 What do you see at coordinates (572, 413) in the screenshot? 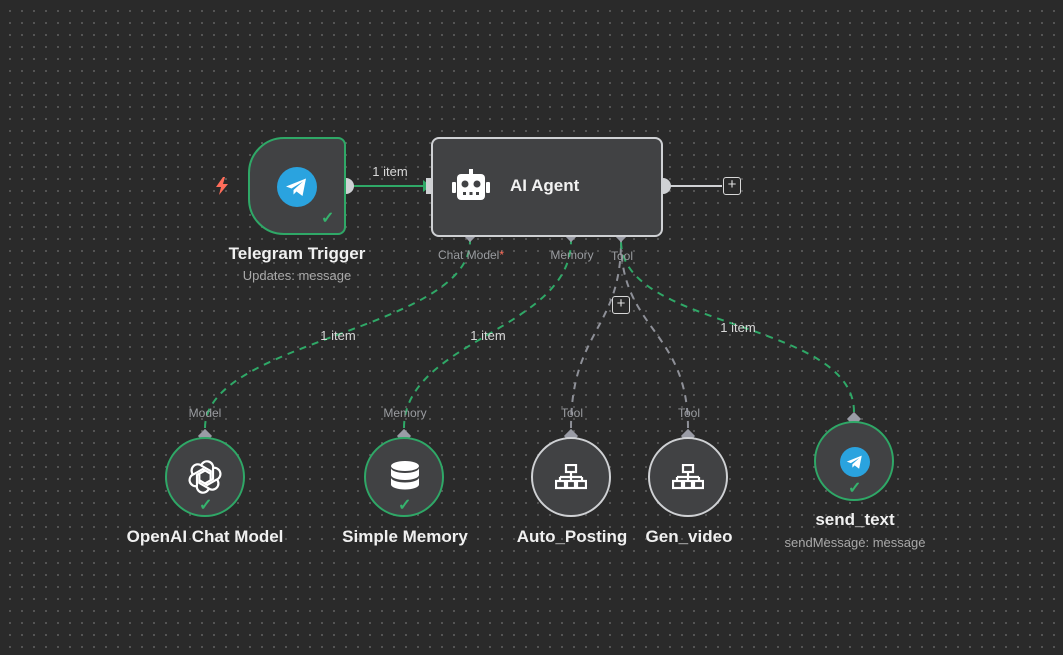
I see `autoposting-port-label: Tool` at bounding box center [572, 413].